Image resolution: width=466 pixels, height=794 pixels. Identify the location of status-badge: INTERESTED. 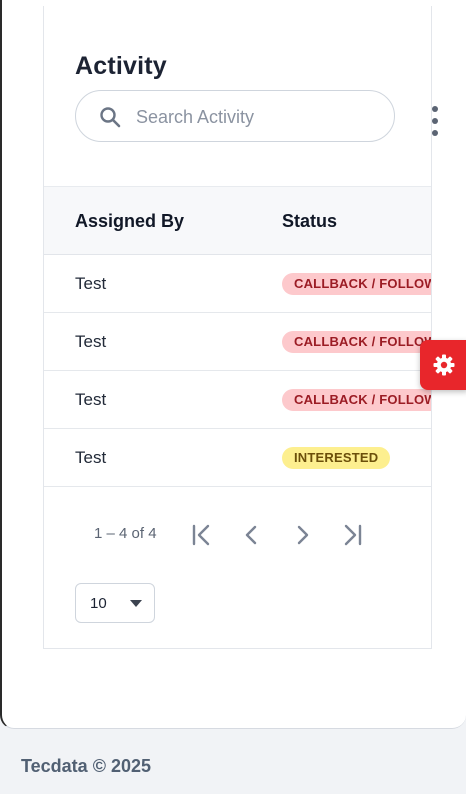
(336, 458).